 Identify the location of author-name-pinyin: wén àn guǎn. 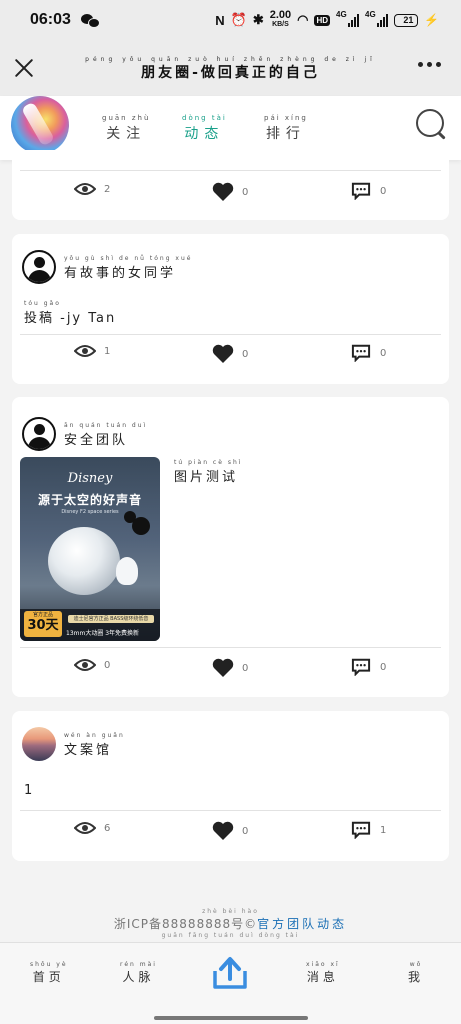
(94, 735).